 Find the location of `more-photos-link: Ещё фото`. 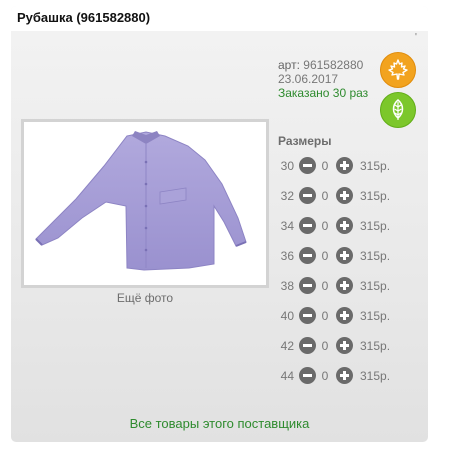

more-photos-link: Ещё фото is located at coordinates (145, 298).